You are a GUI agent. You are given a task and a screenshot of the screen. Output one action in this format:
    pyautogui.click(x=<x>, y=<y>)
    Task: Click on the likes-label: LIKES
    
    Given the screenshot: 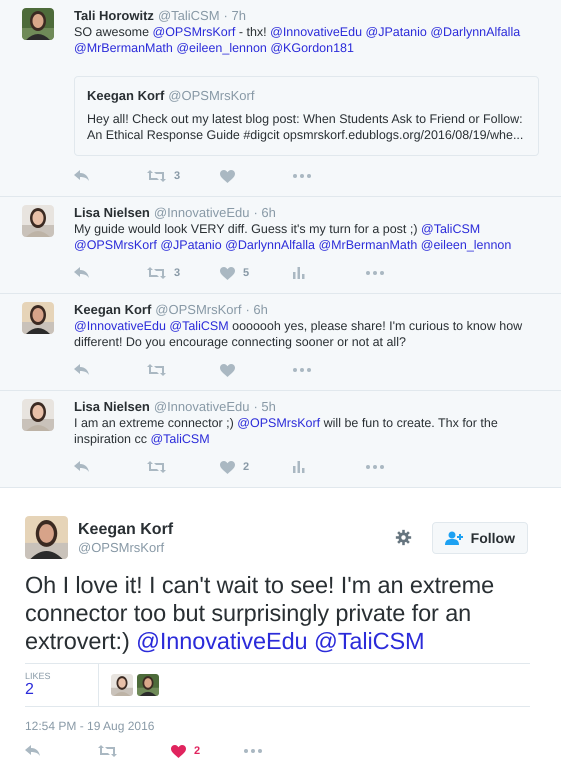 What is the action you would take?
    pyautogui.click(x=38, y=676)
    